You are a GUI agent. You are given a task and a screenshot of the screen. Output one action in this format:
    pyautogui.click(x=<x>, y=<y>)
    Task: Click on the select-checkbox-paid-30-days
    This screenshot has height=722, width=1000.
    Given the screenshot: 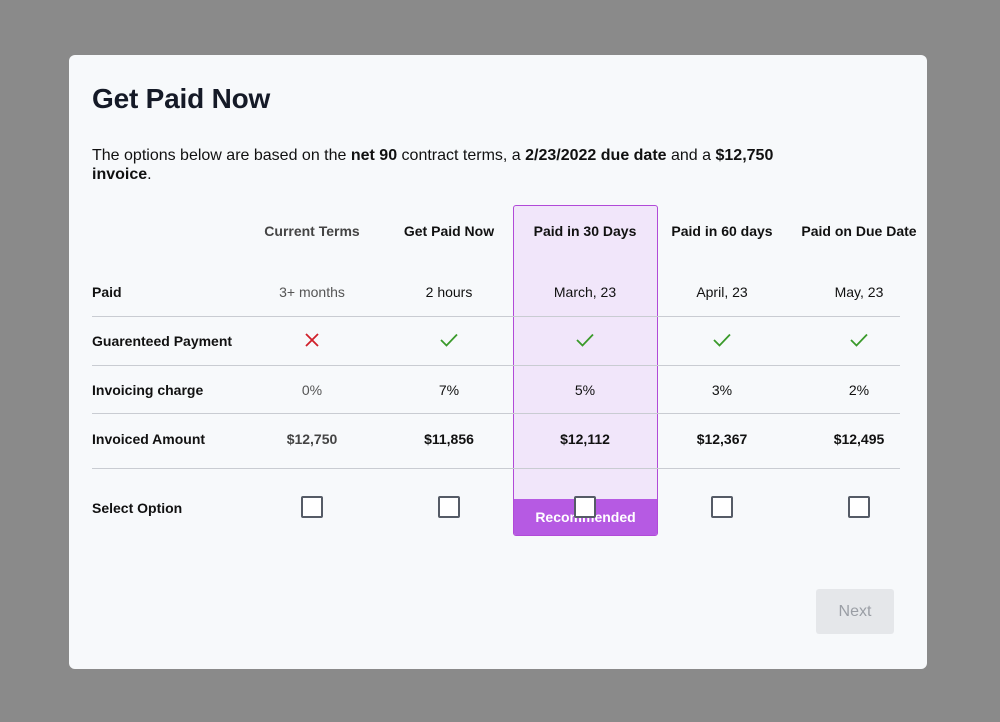 What is the action you would take?
    pyautogui.click(x=585, y=507)
    